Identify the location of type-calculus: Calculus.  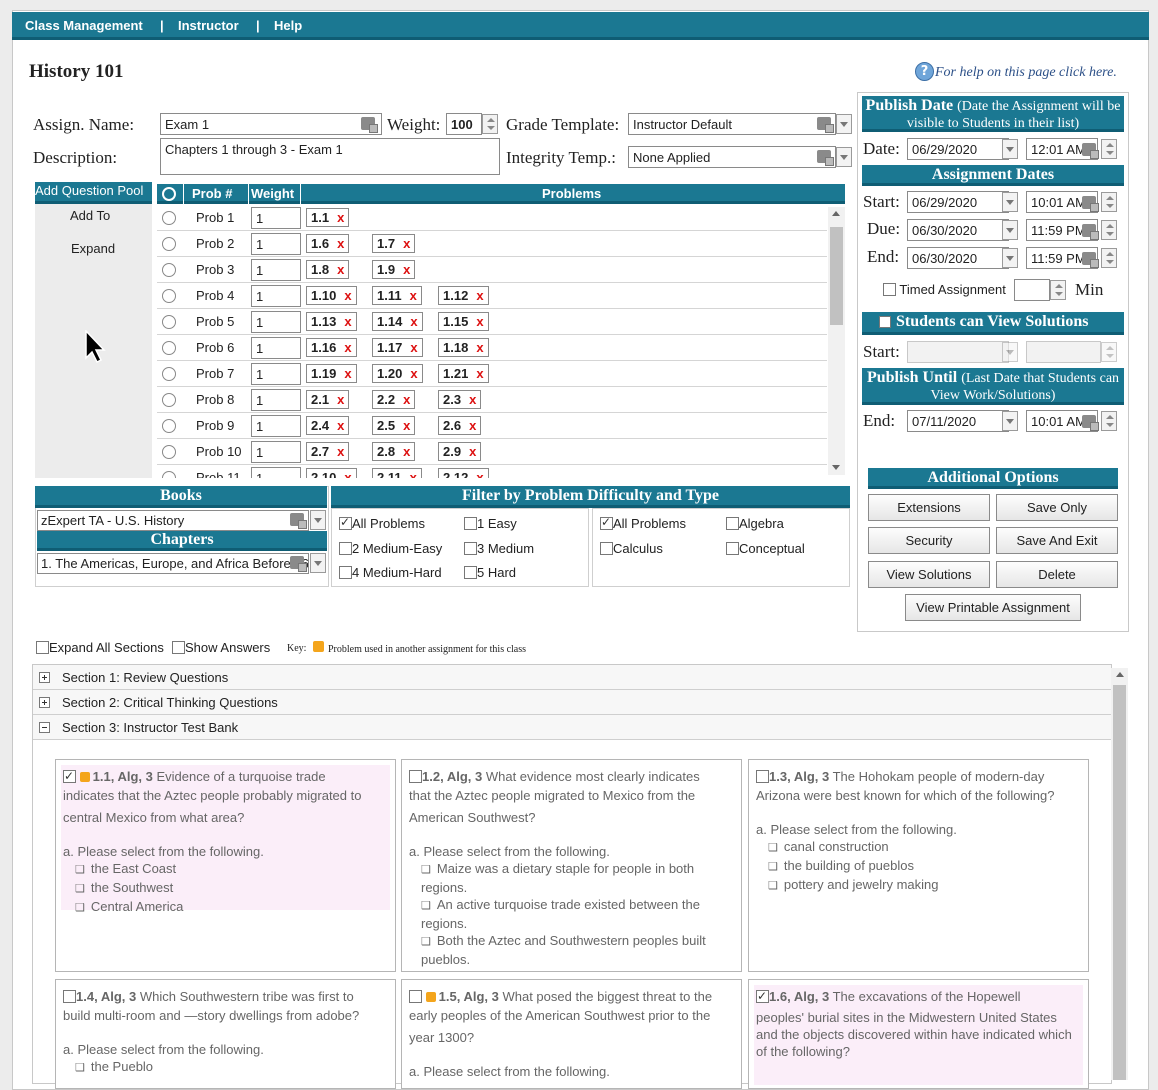
(631, 548).